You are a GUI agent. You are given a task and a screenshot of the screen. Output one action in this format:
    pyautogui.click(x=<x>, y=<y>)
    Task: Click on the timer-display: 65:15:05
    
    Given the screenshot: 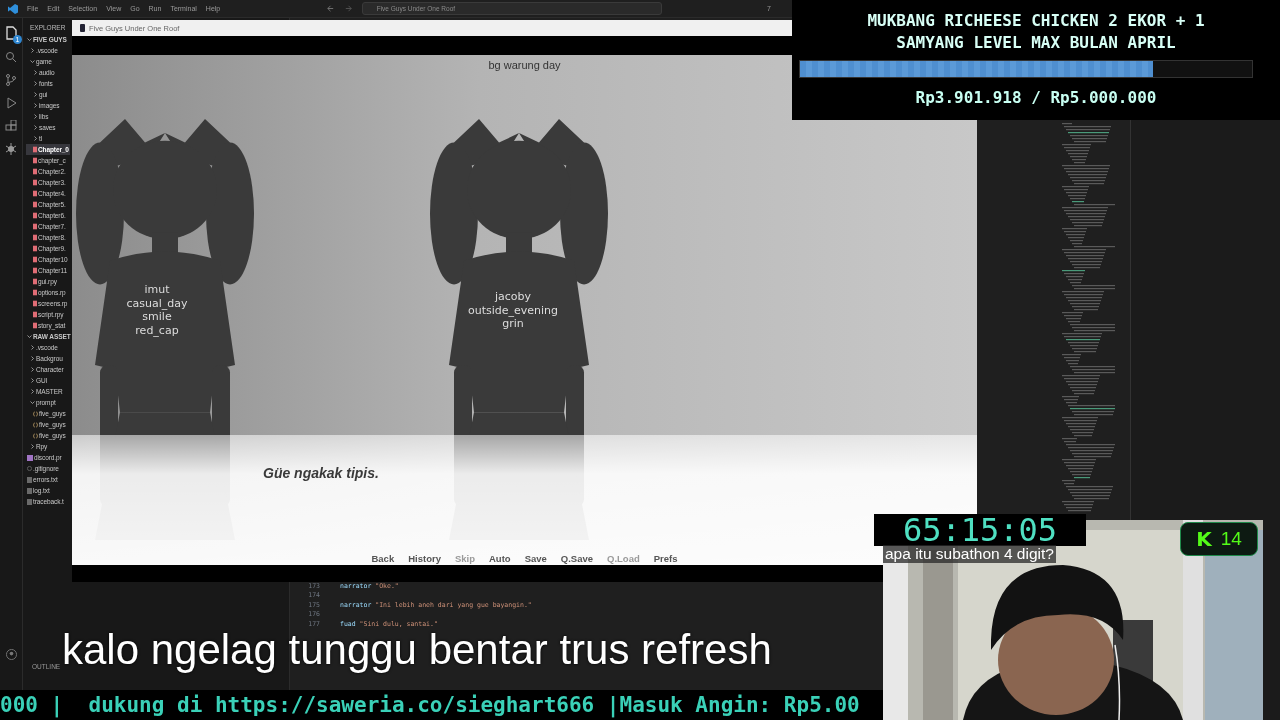 What is the action you would take?
    pyautogui.click(x=980, y=530)
    